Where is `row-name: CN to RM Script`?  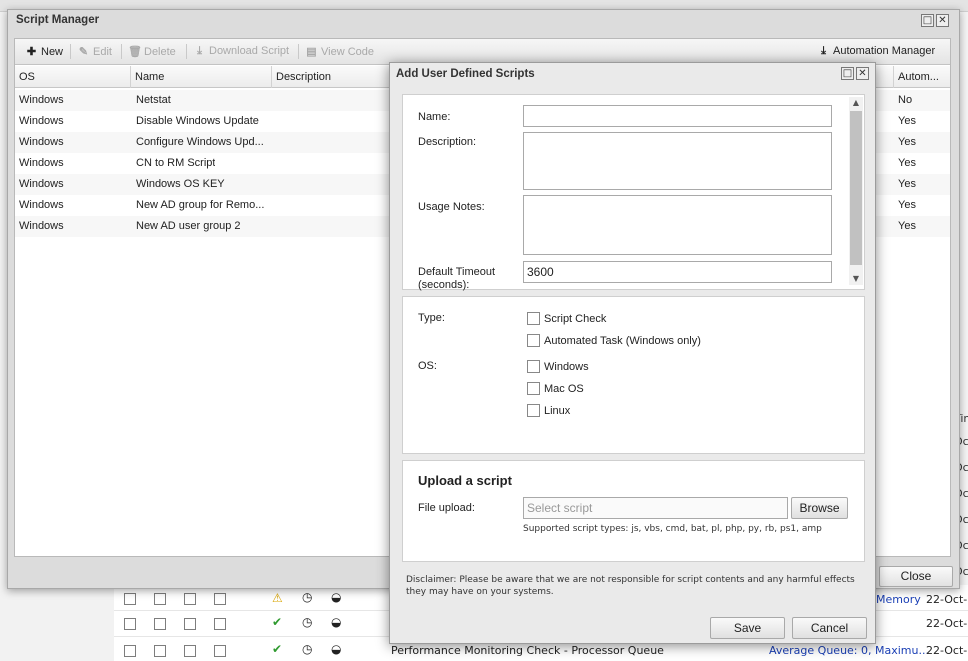 row-name: CN to RM Script is located at coordinates (176, 163).